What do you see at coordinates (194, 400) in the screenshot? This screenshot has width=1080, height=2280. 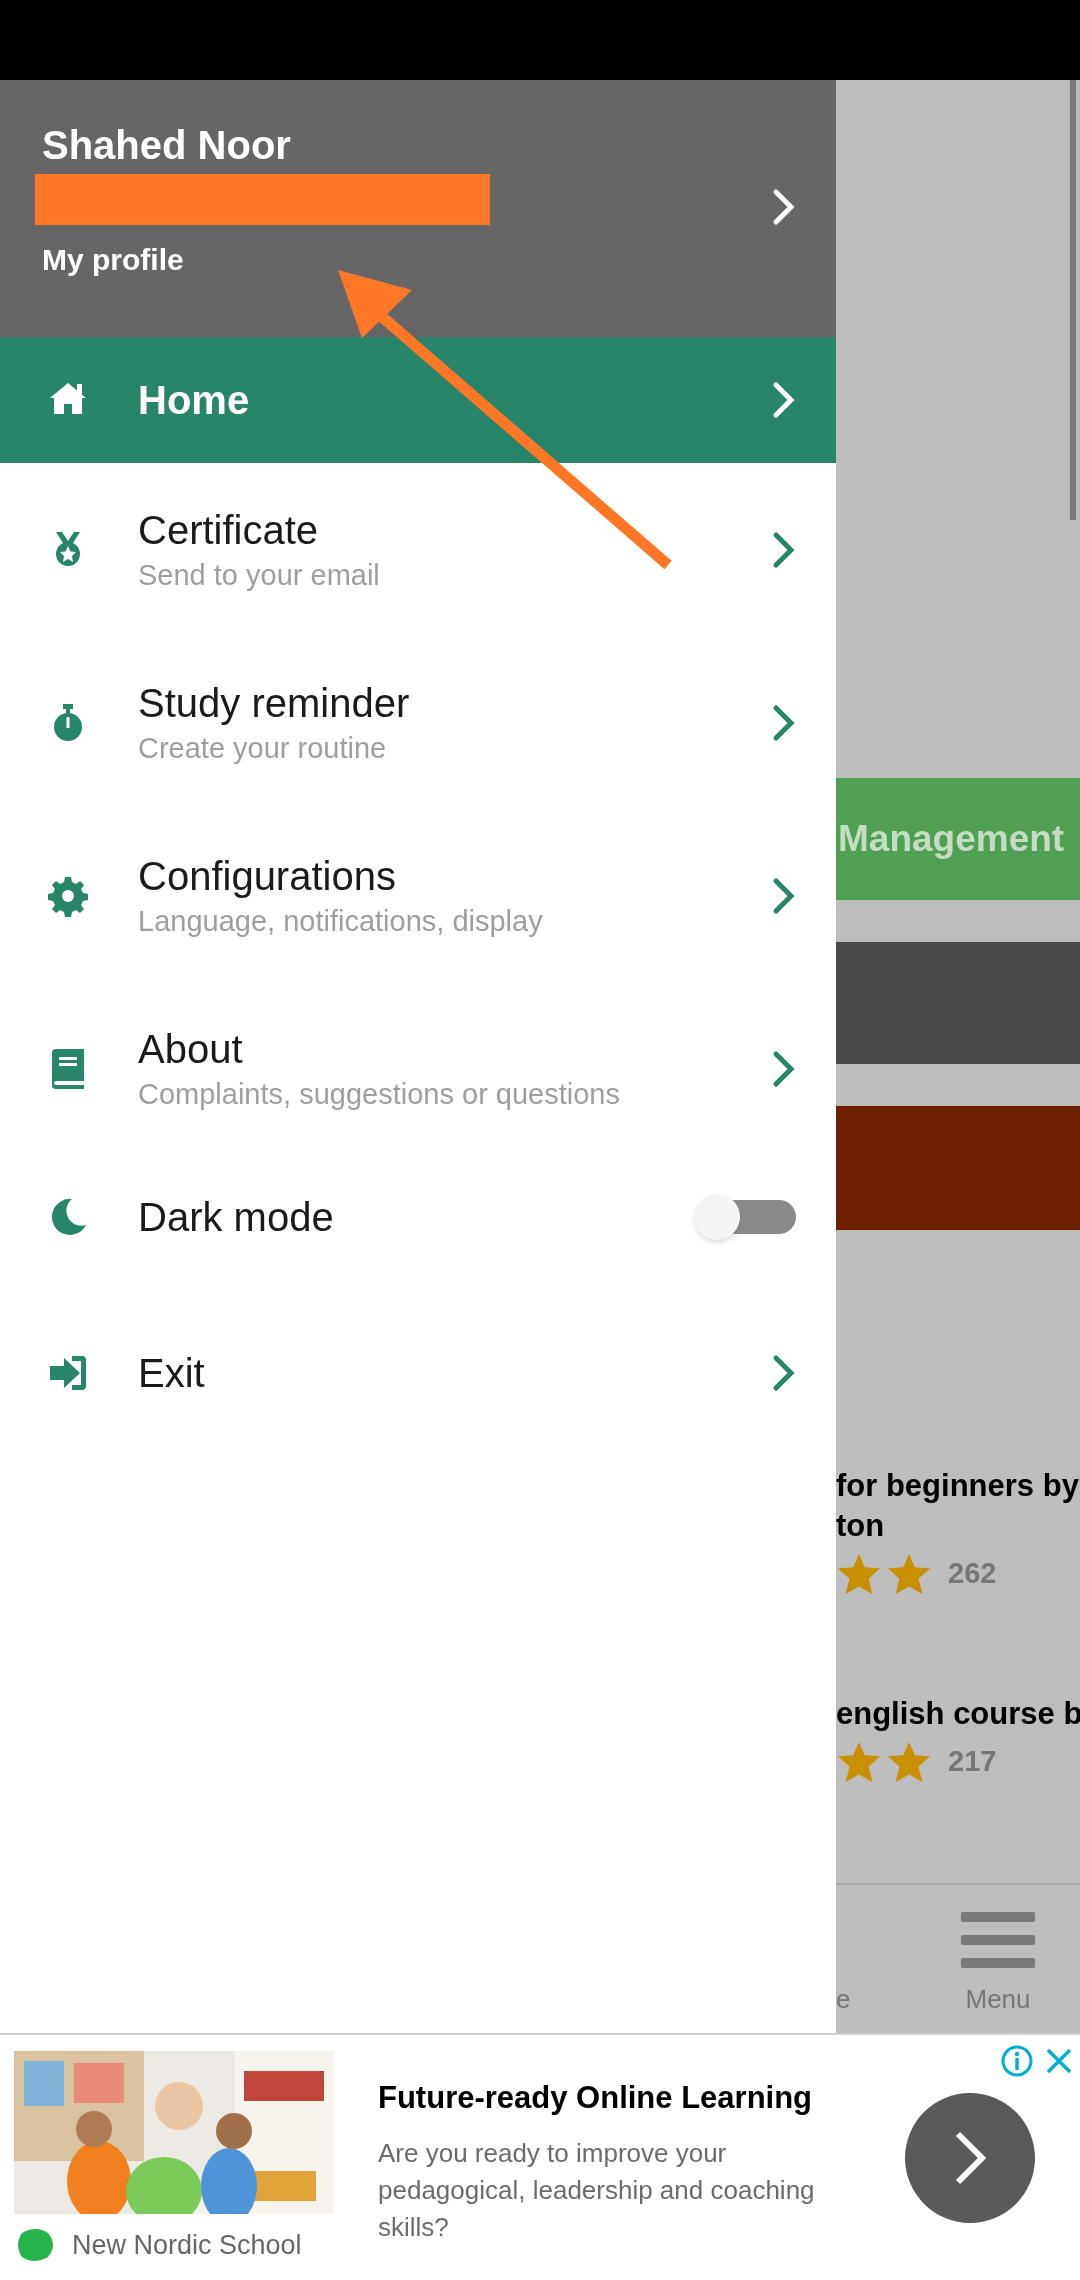 I see `item-title: Home` at bounding box center [194, 400].